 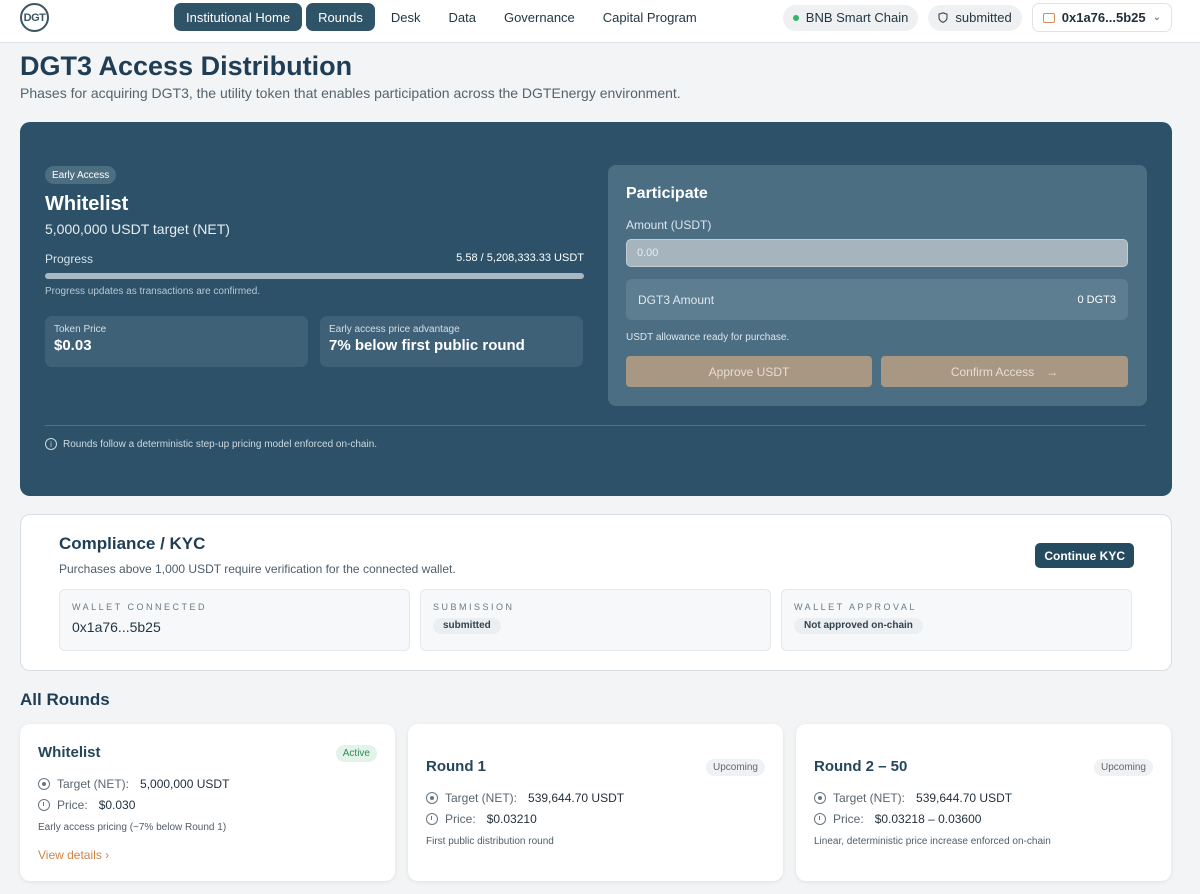 What do you see at coordinates (73, 345) in the screenshot?
I see `token-price-value: $0.03` at bounding box center [73, 345].